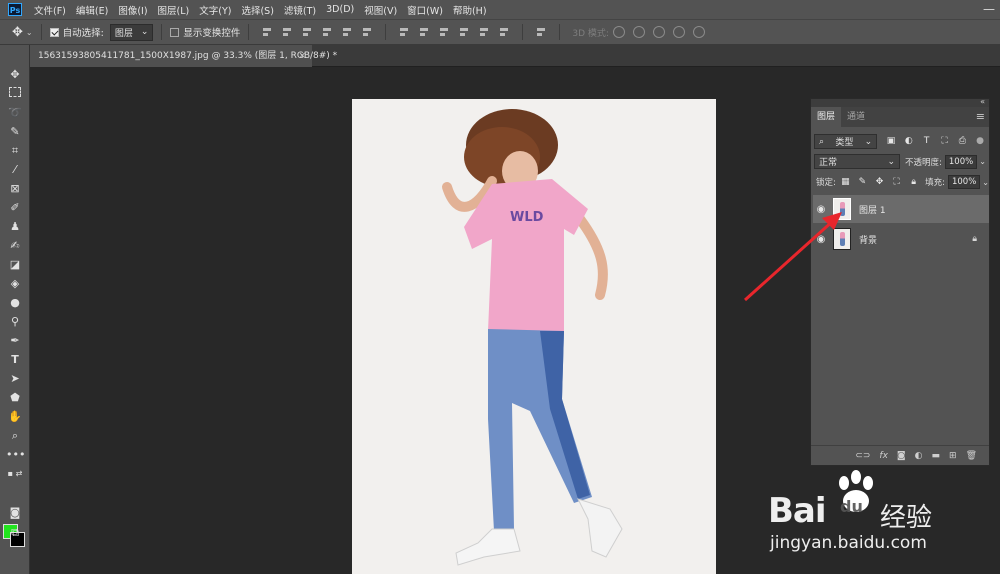  I want to click on watermark-brand: Bai, so click(797, 511).